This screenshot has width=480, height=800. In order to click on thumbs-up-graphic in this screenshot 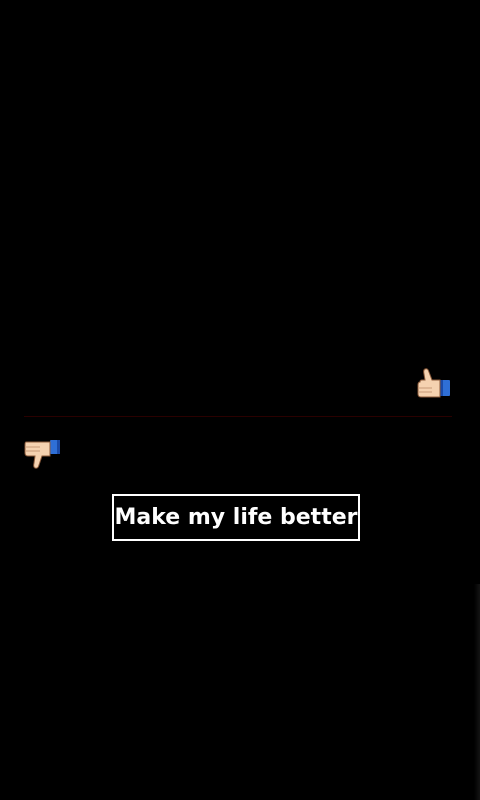, I will do `click(433, 383)`.